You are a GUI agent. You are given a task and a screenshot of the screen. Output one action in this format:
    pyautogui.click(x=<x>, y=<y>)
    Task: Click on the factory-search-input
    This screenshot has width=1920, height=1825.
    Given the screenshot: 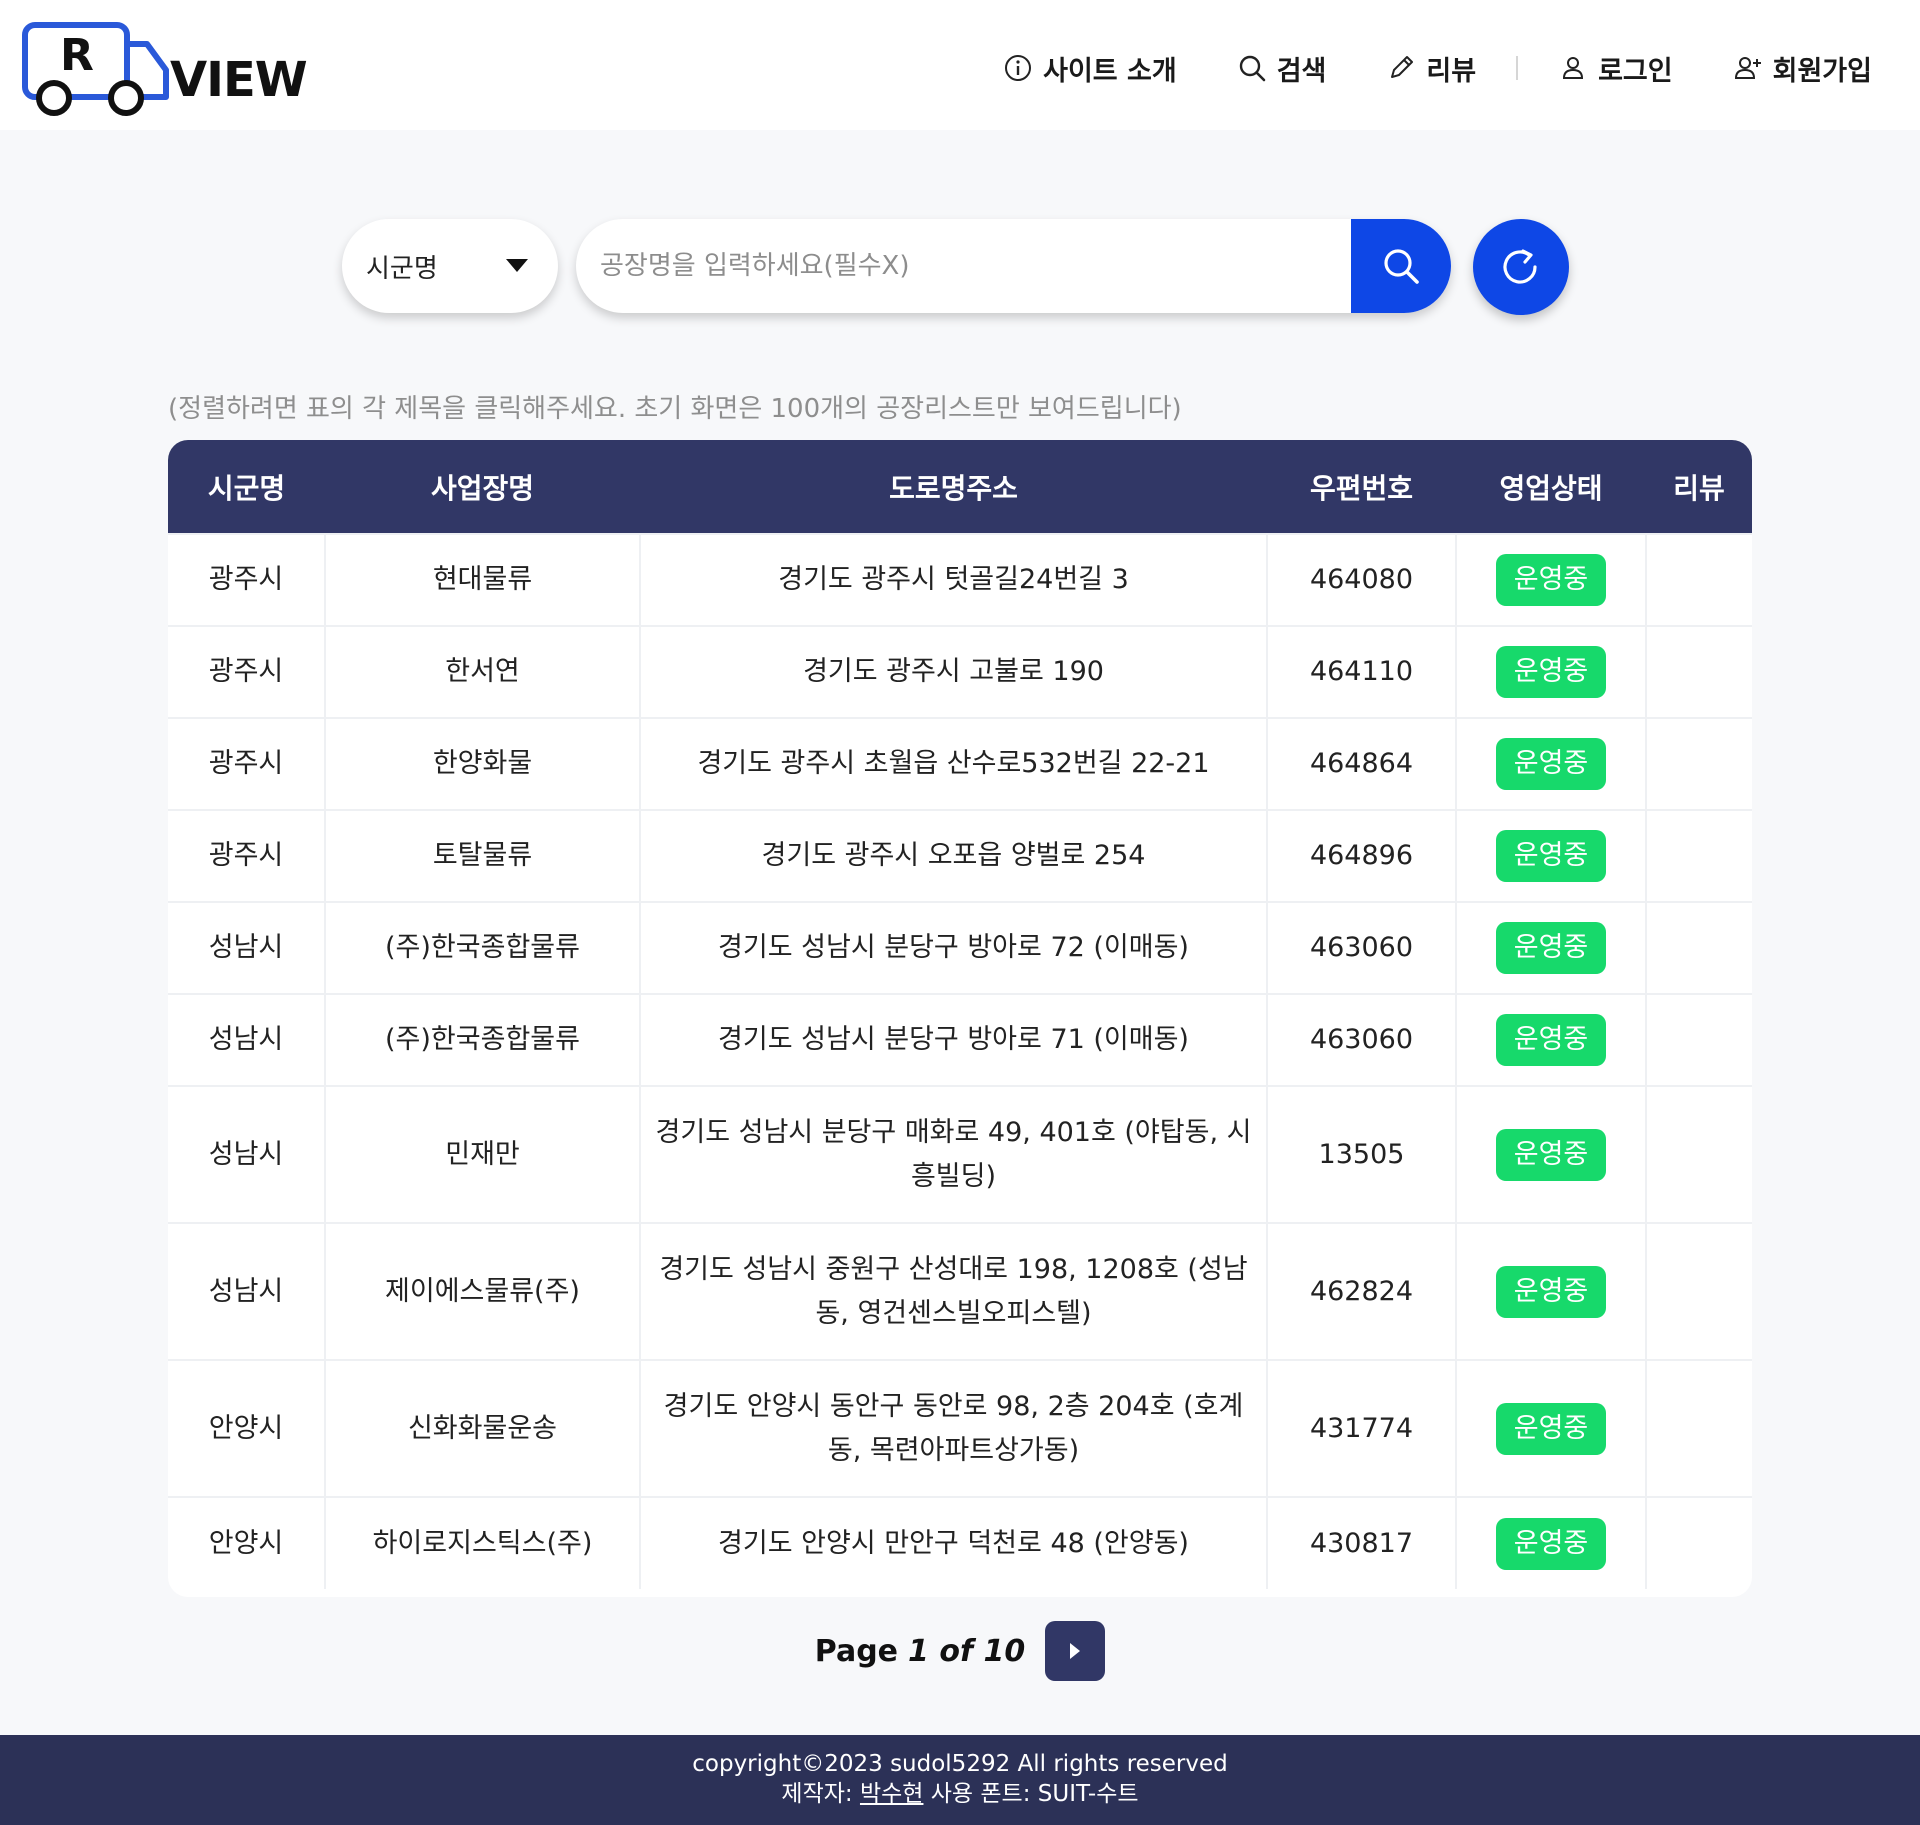 What is the action you would take?
    pyautogui.click(x=964, y=266)
    